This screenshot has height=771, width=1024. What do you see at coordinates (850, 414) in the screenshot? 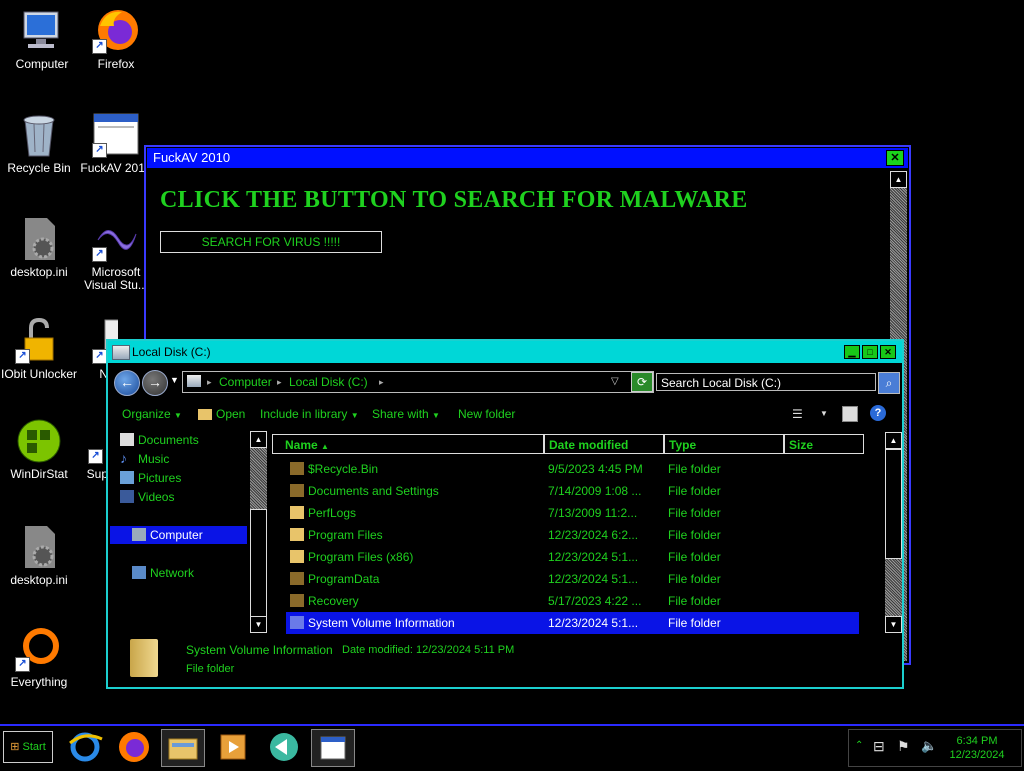
I see `preview-pane-icon` at bounding box center [850, 414].